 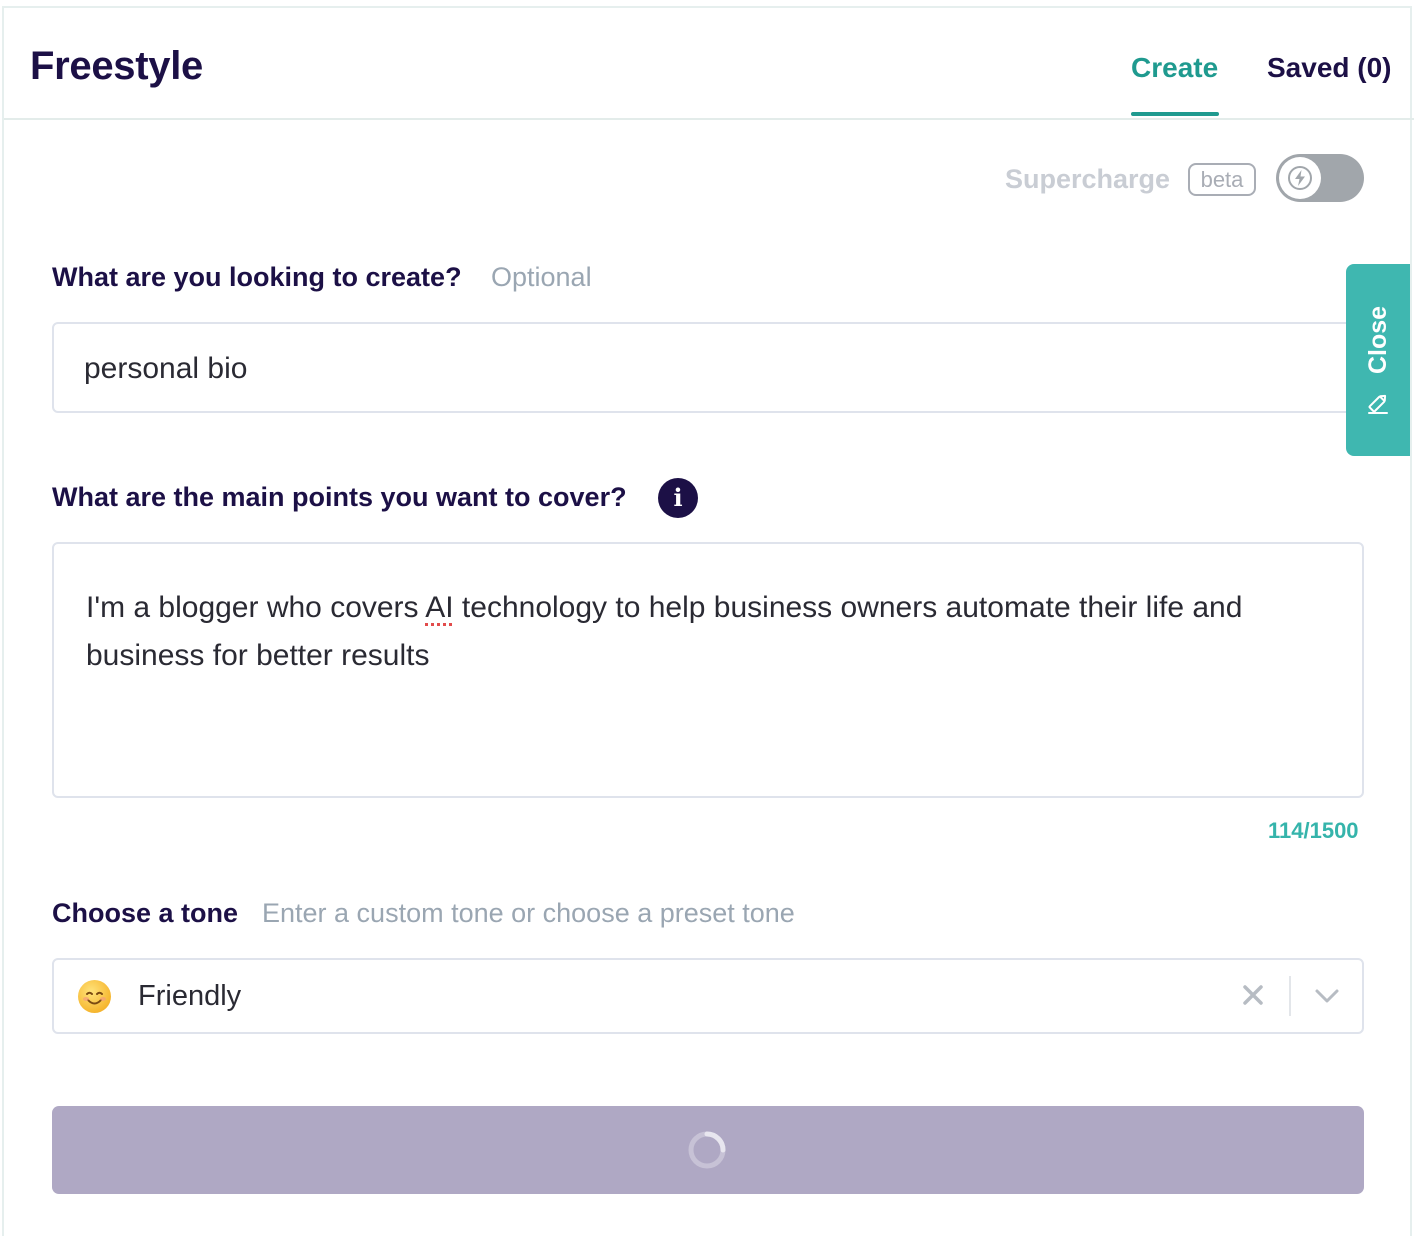 What do you see at coordinates (708, 996) in the screenshot?
I see `tone-select: Friendly` at bounding box center [708, 996].